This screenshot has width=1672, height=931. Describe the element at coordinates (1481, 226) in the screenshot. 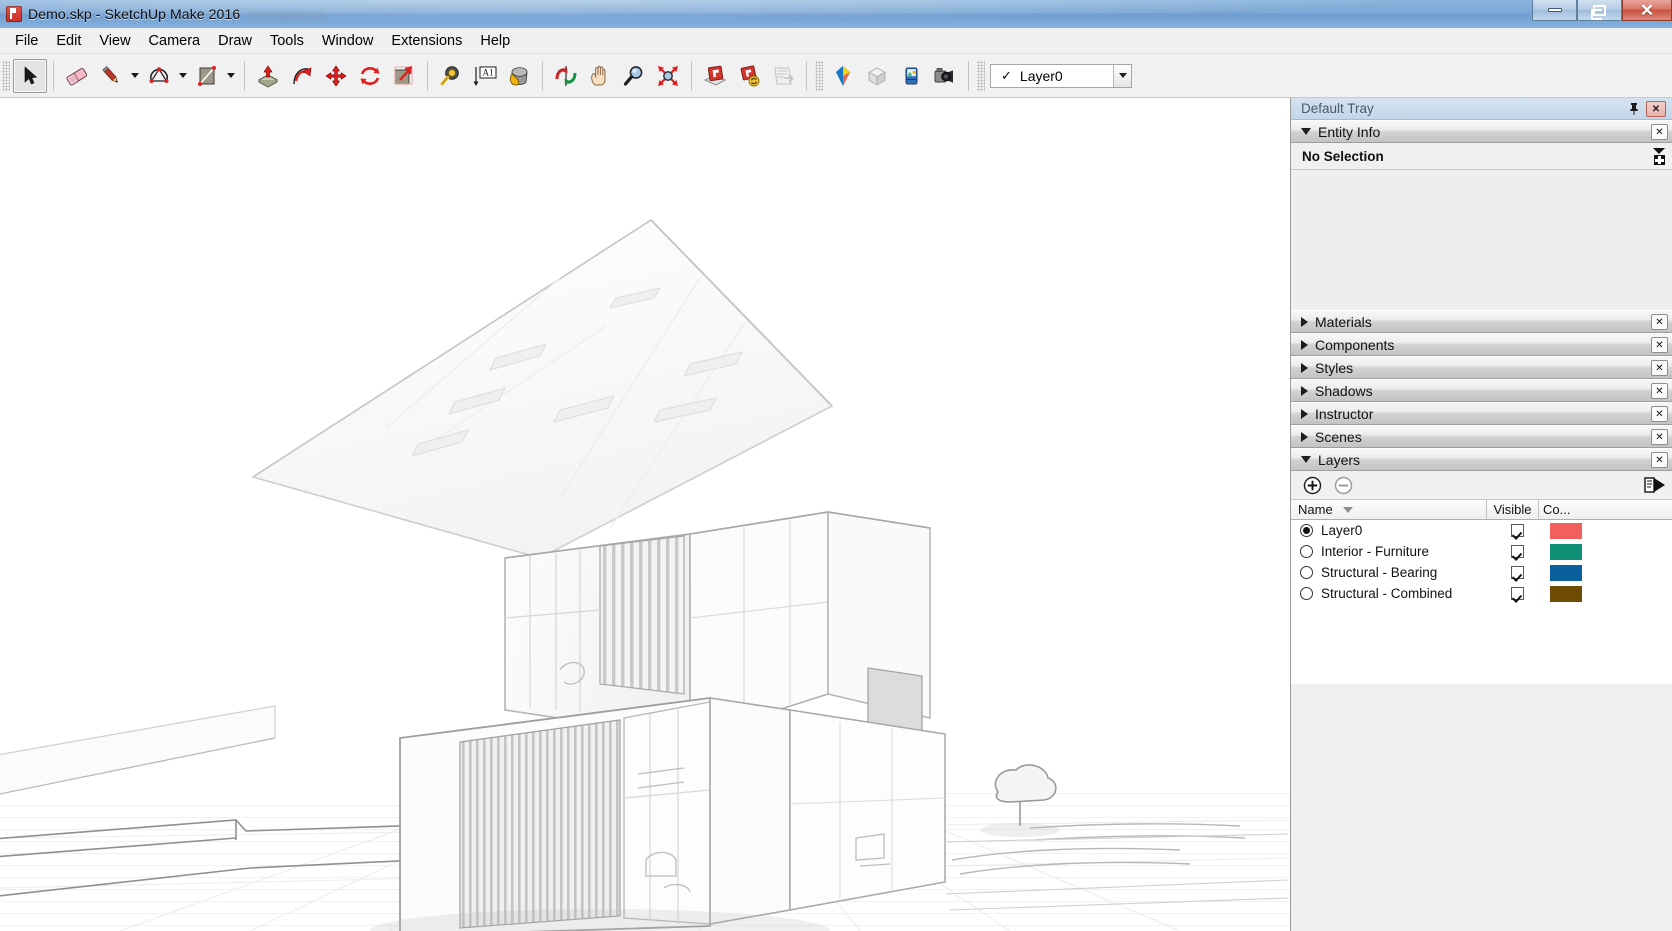

I see `entity-info-body: No Selection` at that location.